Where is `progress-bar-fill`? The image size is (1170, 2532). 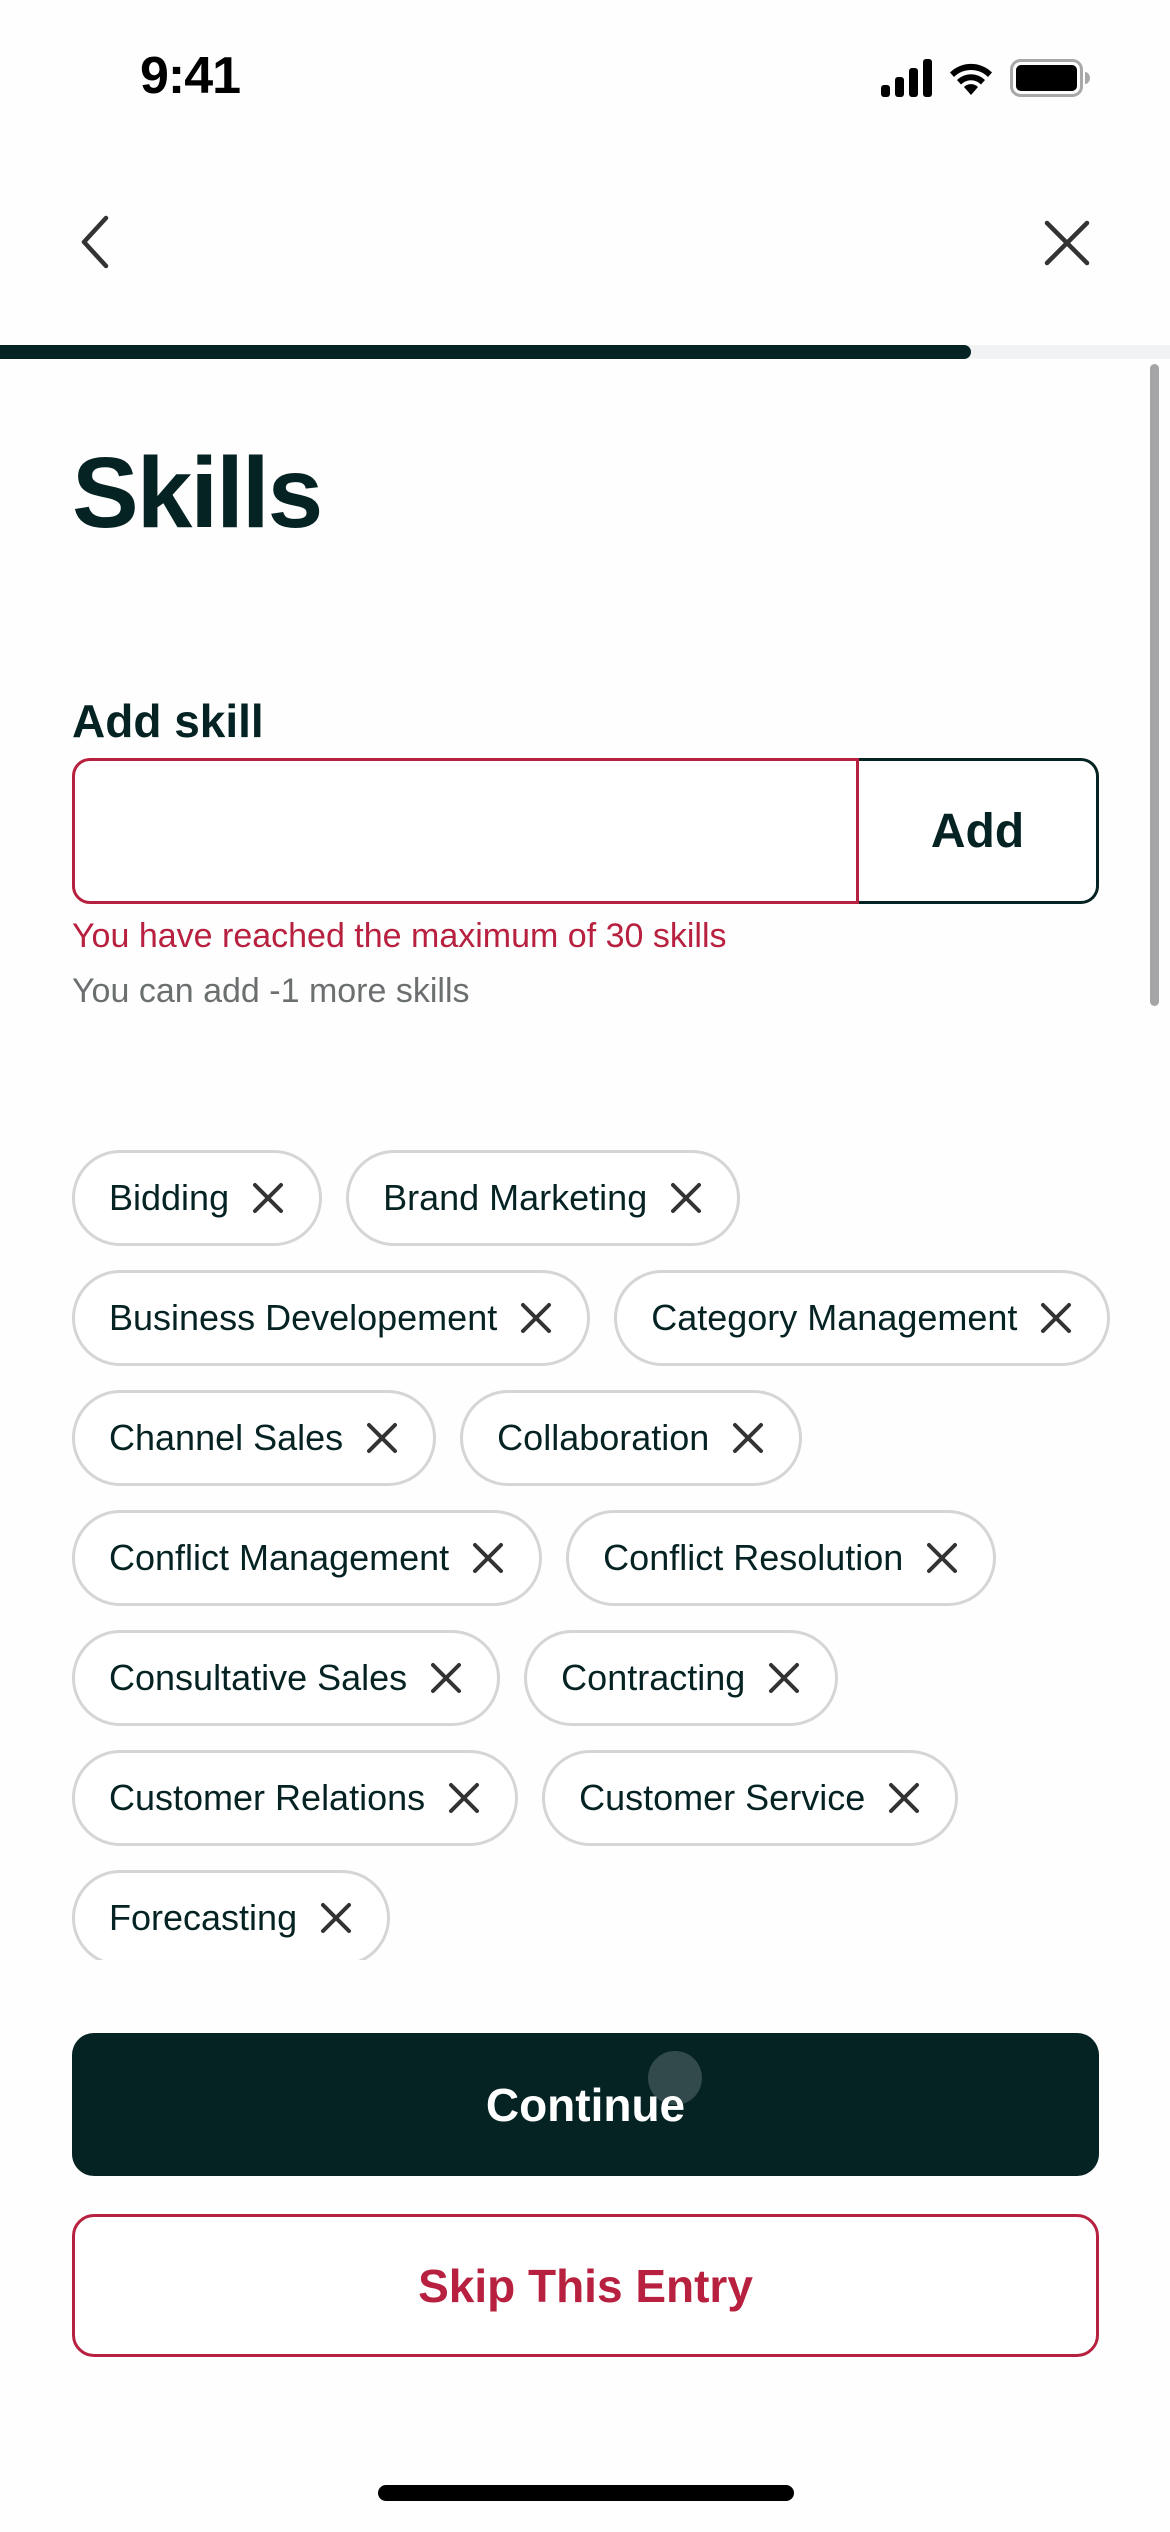 progress-bar-fill is located at coordinates (486, 352).